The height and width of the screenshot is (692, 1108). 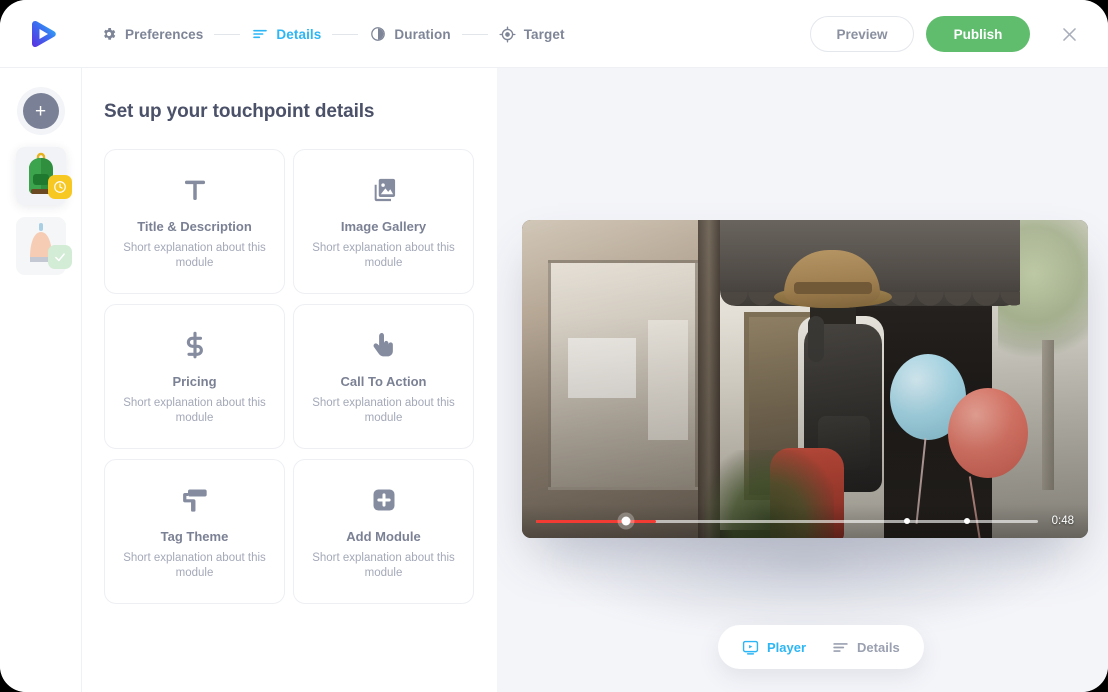 I want to click on left-rail: +, so click(x=41, y=380).